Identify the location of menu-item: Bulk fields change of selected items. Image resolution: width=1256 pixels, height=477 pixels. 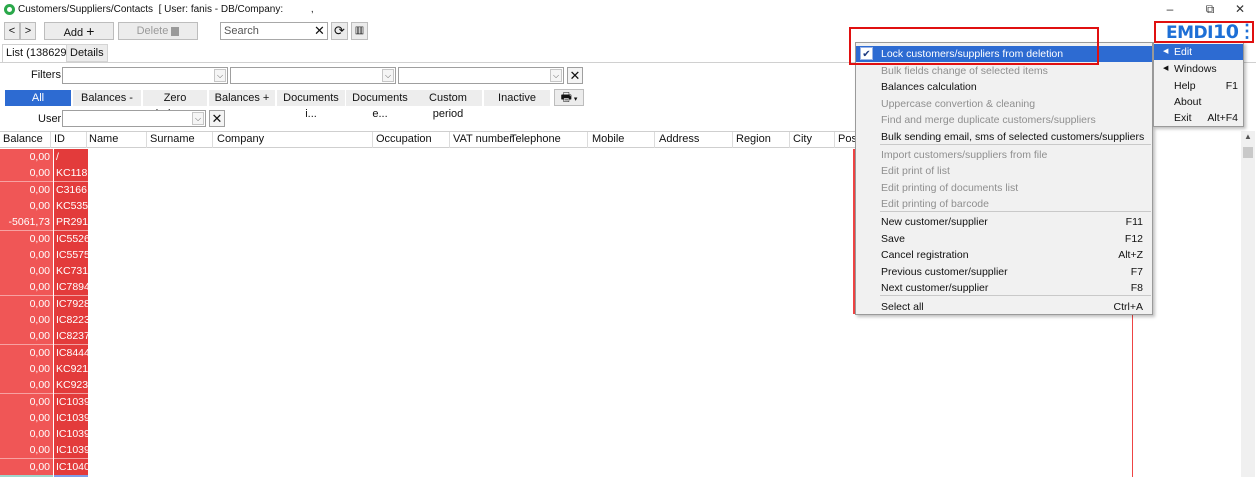
(1004, 71).